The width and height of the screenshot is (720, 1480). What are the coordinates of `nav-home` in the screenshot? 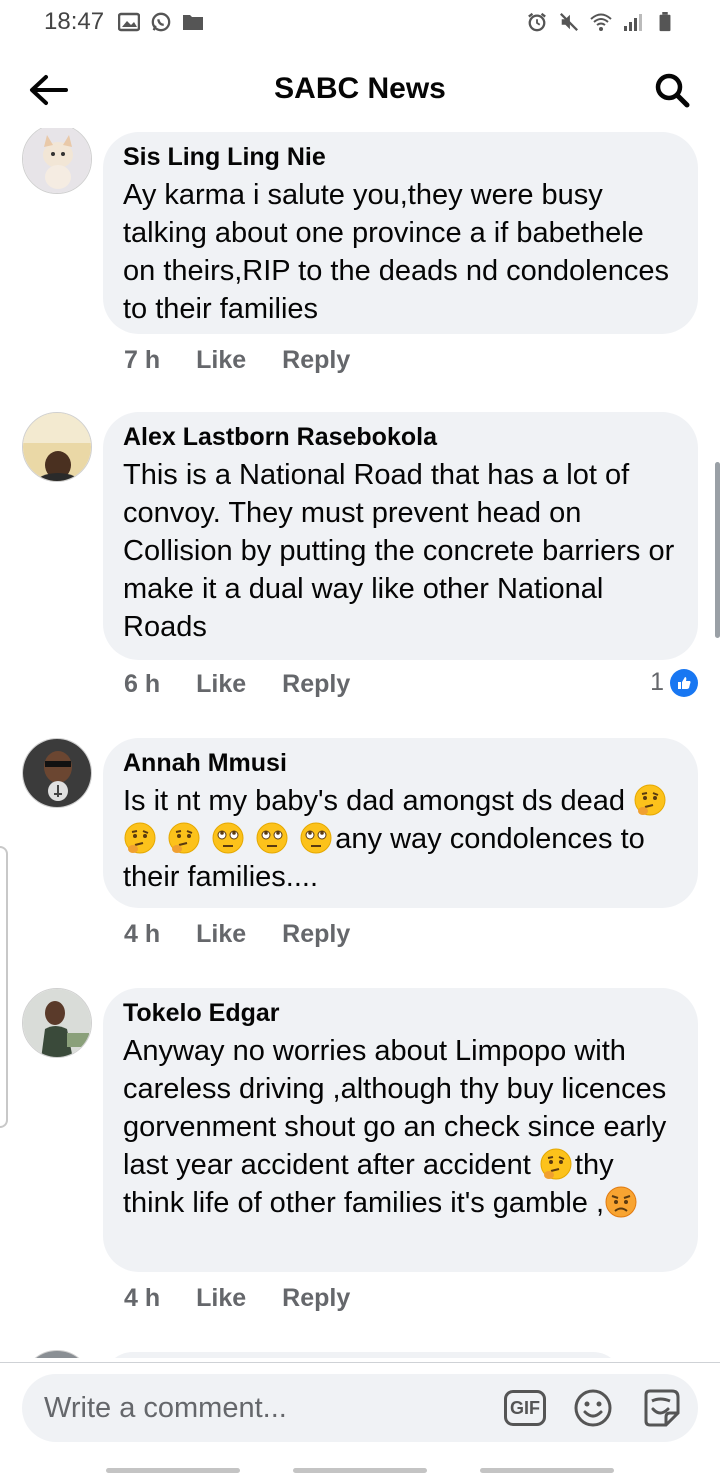 It's located at (359, 1470).